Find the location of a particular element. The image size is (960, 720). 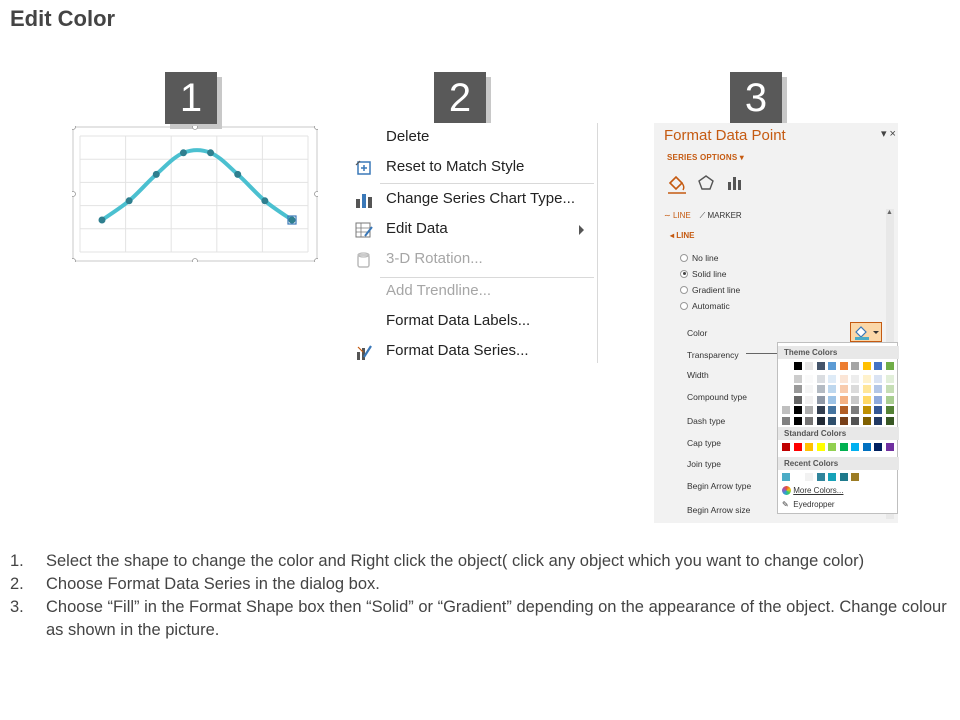

scroll-up-icon: ▲ is located at coordinates (889, 212).